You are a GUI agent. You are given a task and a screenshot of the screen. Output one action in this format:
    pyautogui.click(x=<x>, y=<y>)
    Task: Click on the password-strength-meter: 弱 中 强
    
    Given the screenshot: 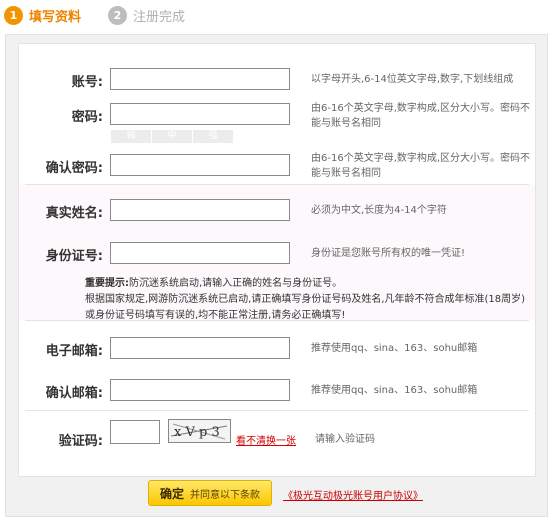 What is the action you would take?
    pyautogui.click(x=172, y=136)
    